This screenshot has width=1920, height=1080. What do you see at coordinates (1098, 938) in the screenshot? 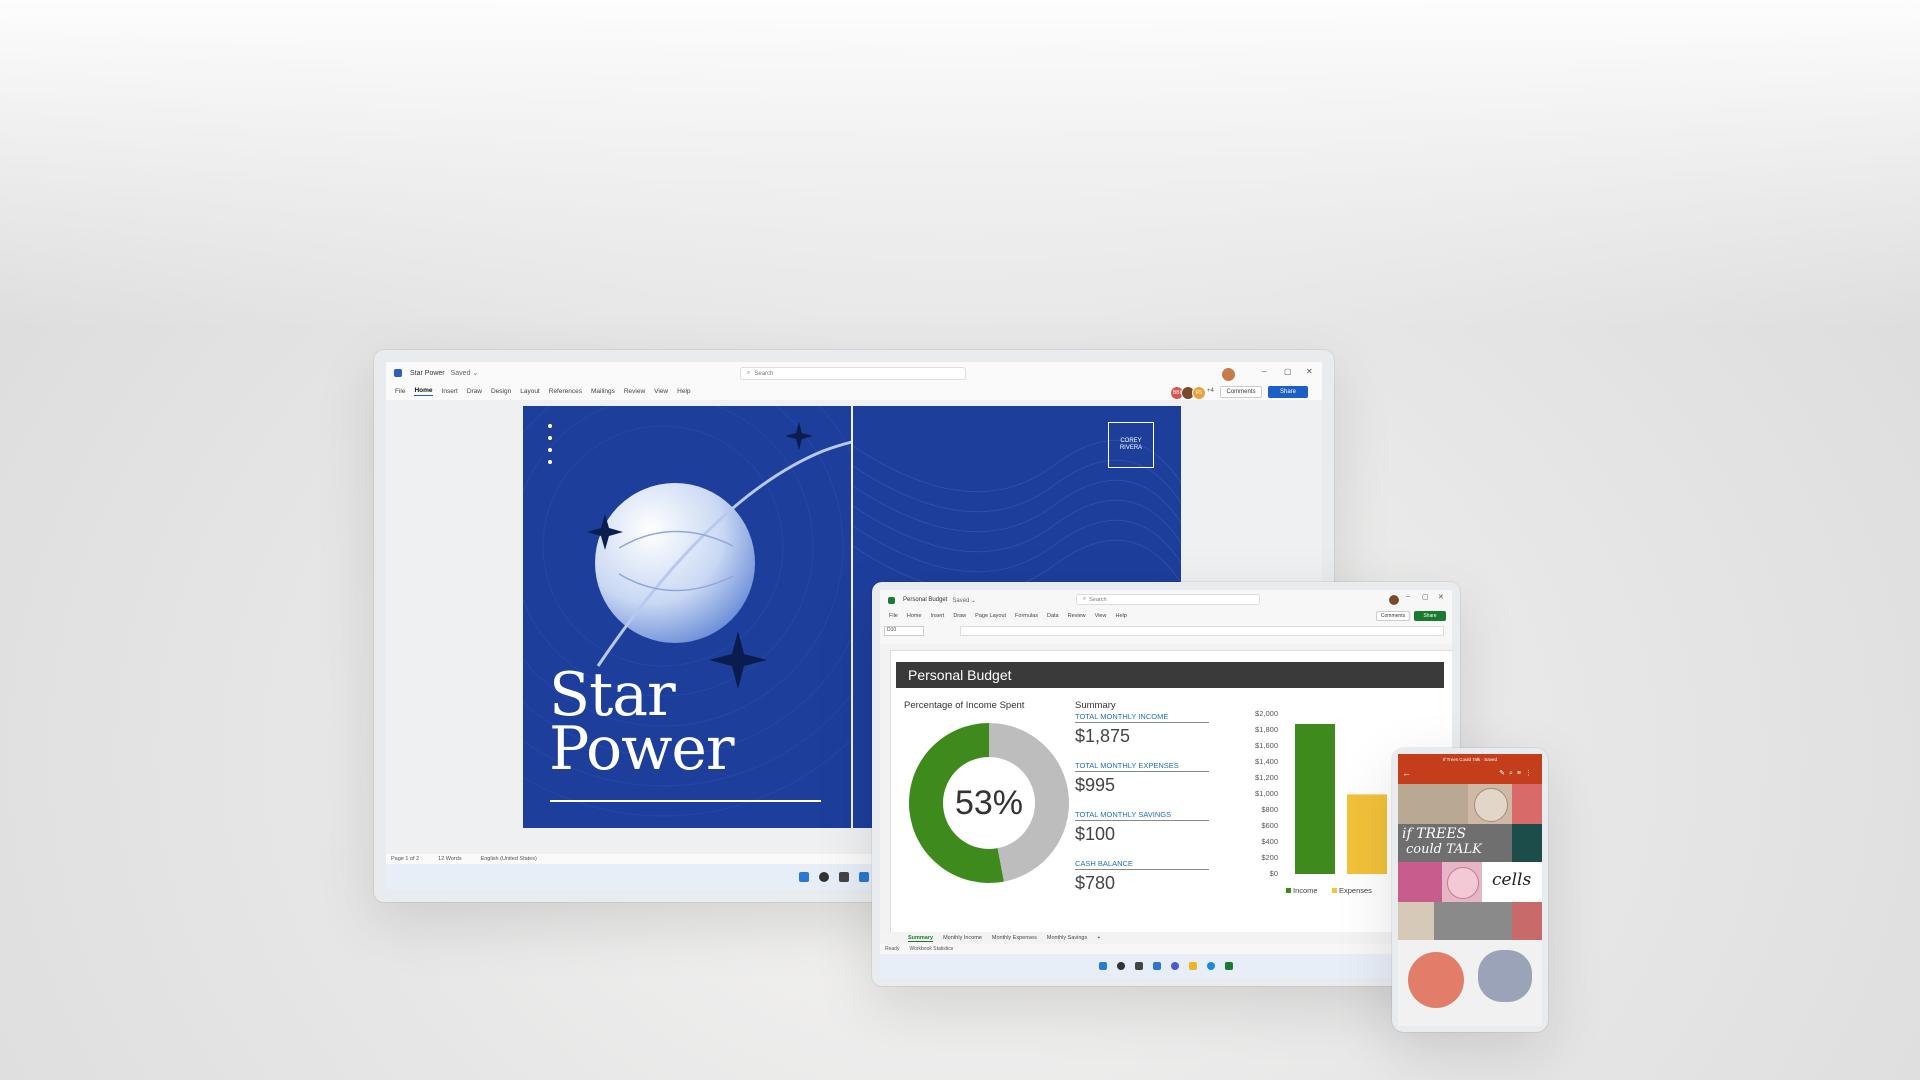
I see `add-sheet-button: +` at bounding box center [1098, 938].